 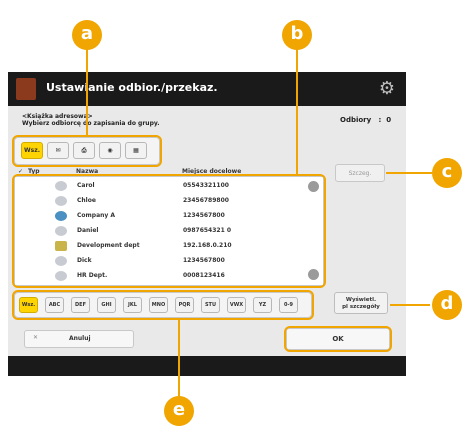 I want to click on cancel-button: ✕ Anuluj, so click(x=79, y=339).